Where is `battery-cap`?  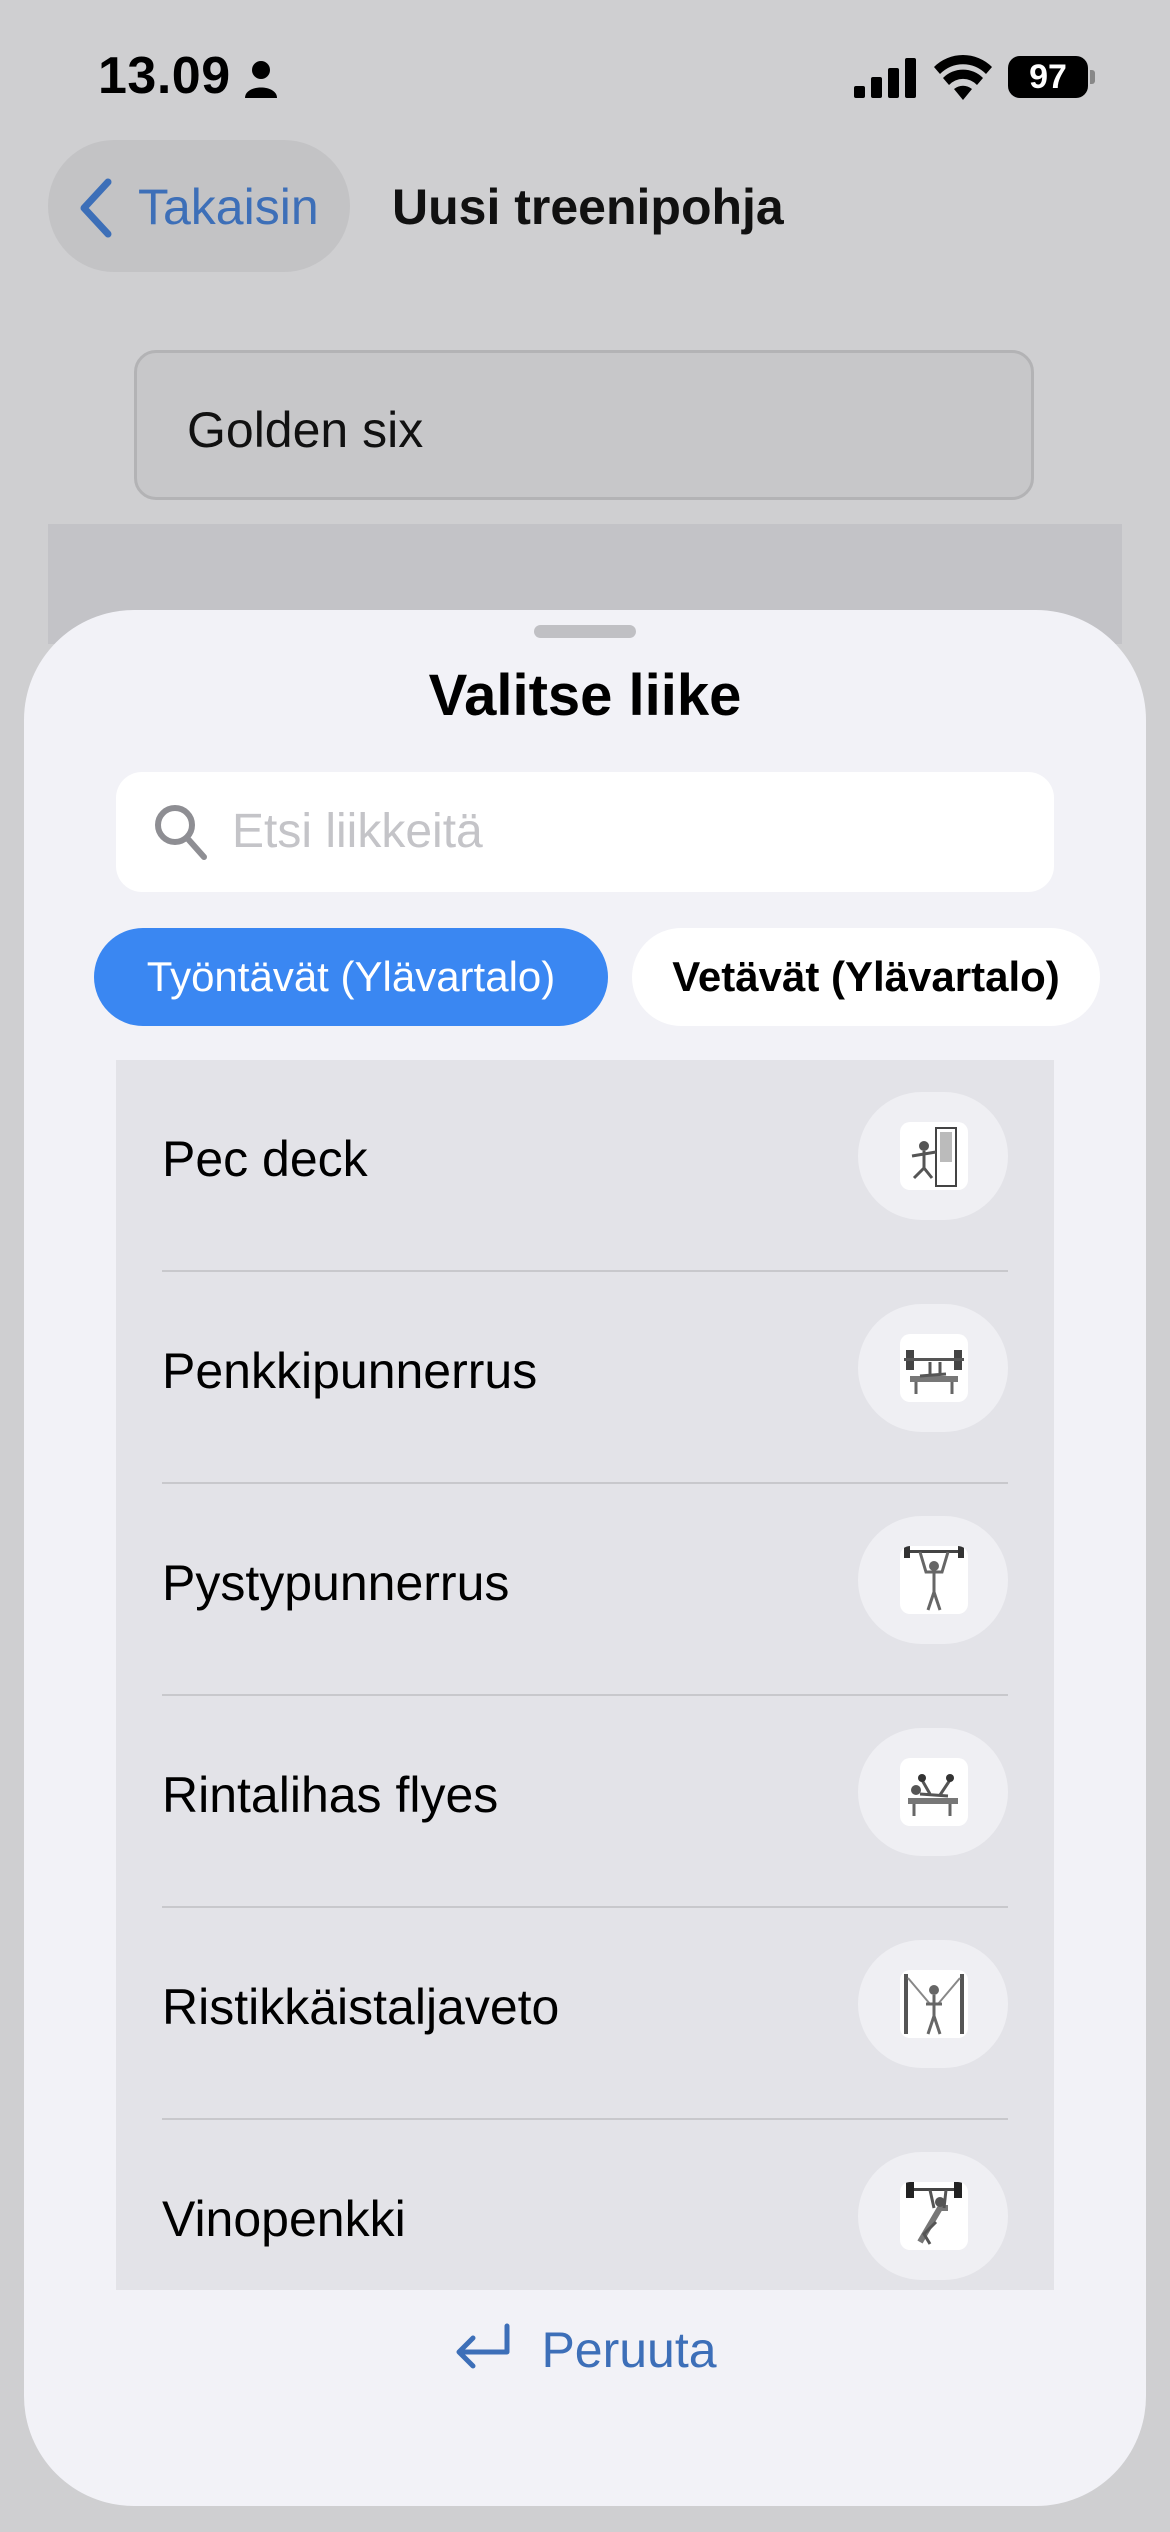 battery-cap is located at coordinates (1092, 77).